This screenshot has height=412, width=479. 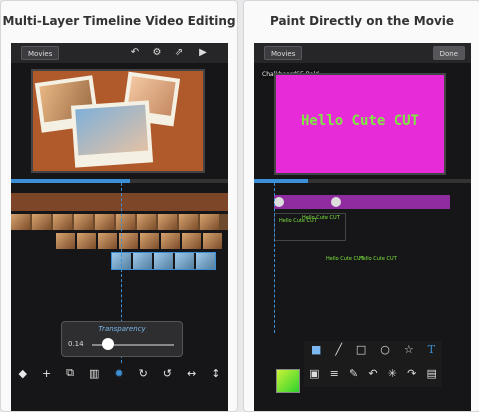 What do you see at coordinates (71, 181) in the screenshot?
I see `playback-progress` at bounding box center [71, 181].